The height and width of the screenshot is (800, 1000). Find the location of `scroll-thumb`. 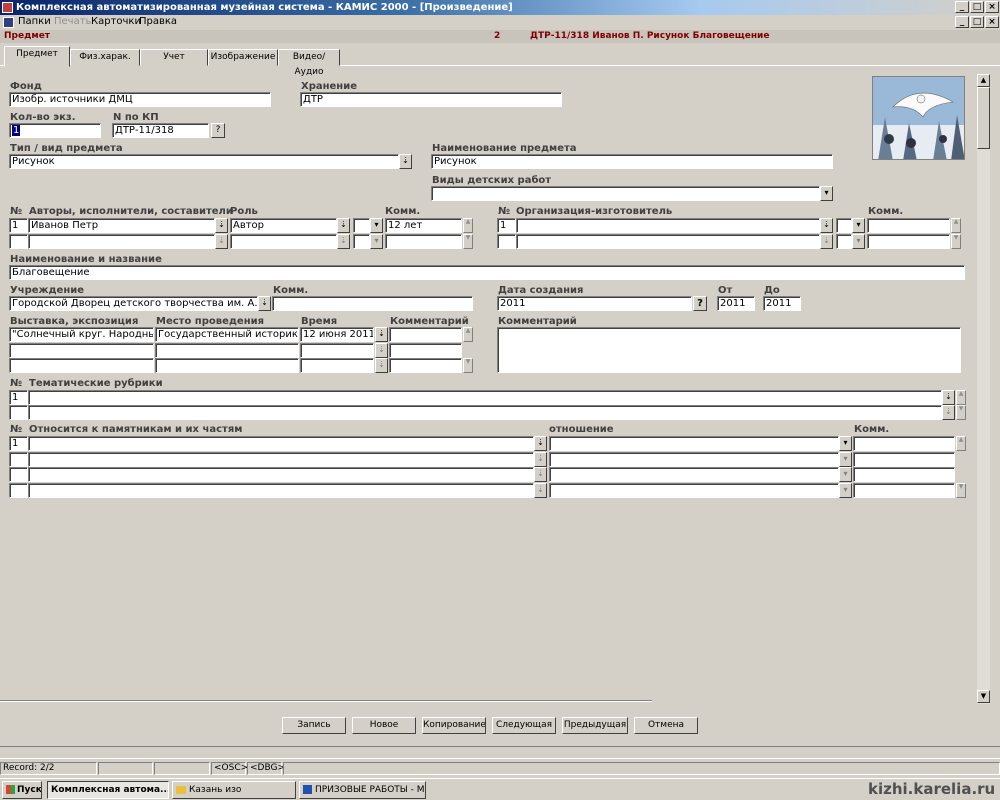

scroll-thumb is located at coordinates (983, 118).